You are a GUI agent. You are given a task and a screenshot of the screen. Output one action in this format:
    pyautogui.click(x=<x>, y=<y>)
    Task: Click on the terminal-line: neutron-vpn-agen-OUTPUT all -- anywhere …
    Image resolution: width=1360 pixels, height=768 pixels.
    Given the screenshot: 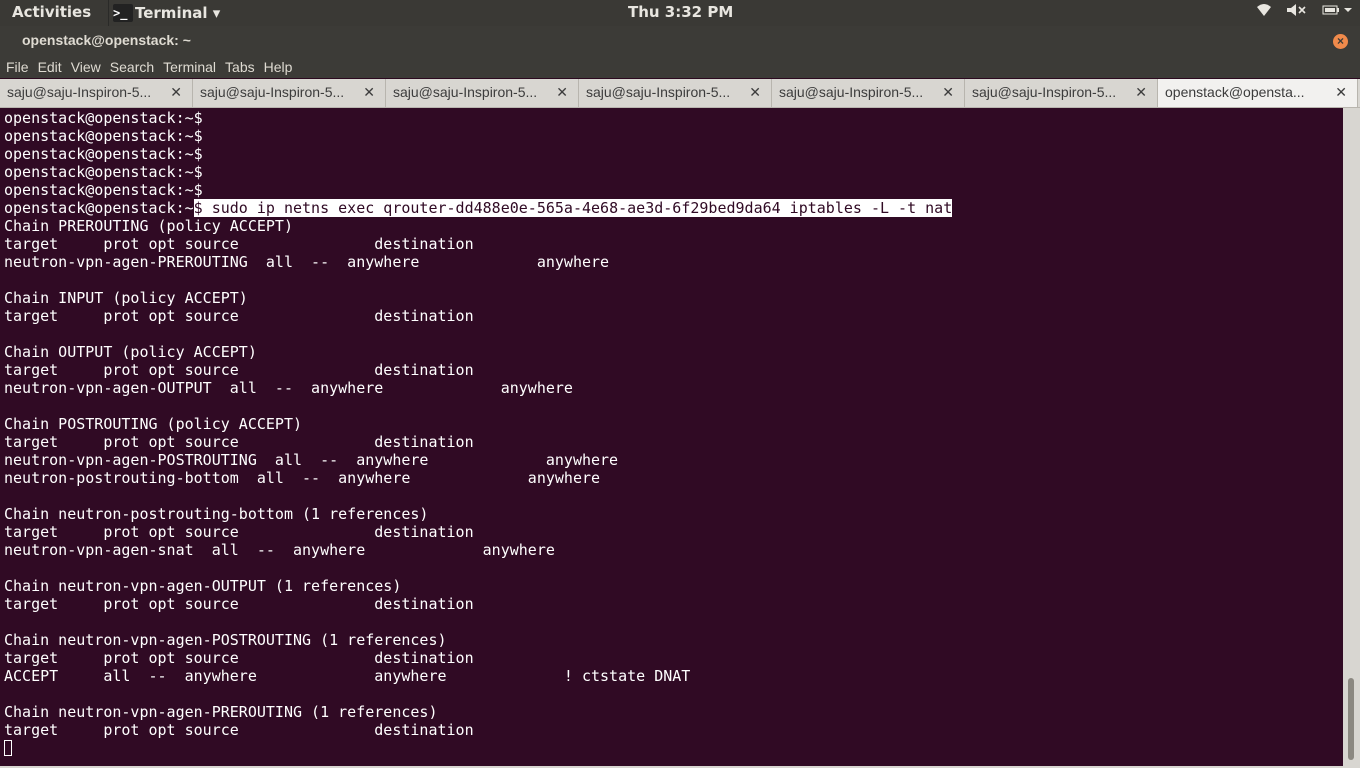 What is the action you would take?
    pyautogui.click(x=288, y=388)
    